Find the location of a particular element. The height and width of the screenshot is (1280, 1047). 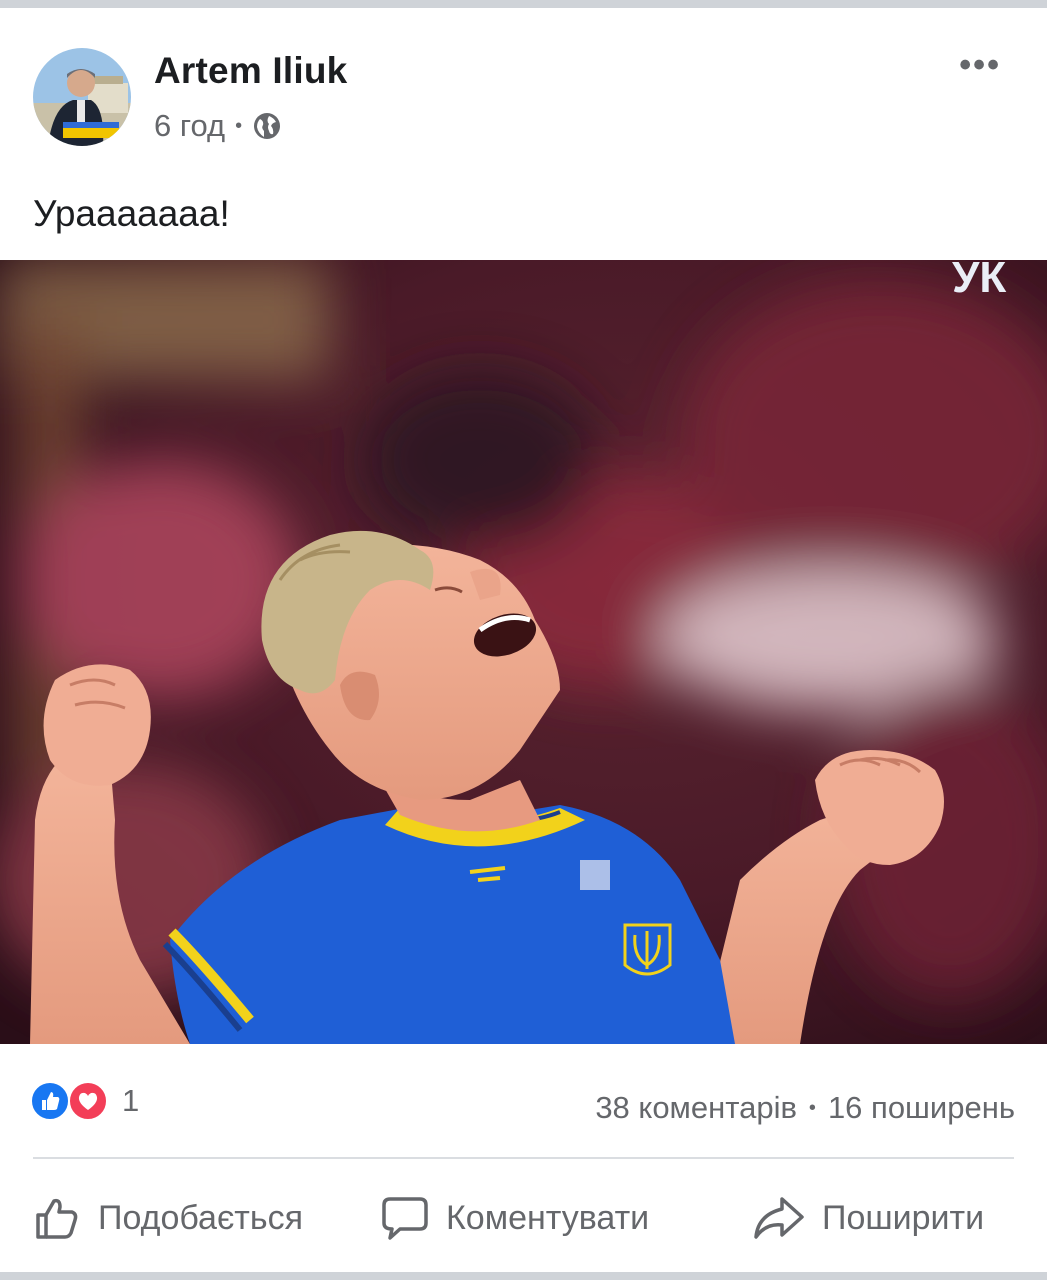

globe-icon is located at coordinates (267, 126).